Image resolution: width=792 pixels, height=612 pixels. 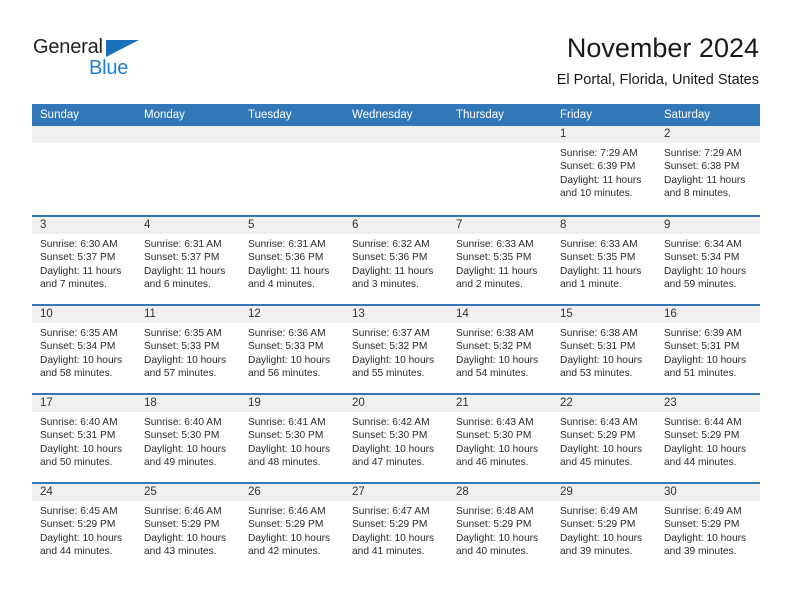 I want to click on sunrise-text: Sunrise: 7:29 AM, so click(x=599, y=153).